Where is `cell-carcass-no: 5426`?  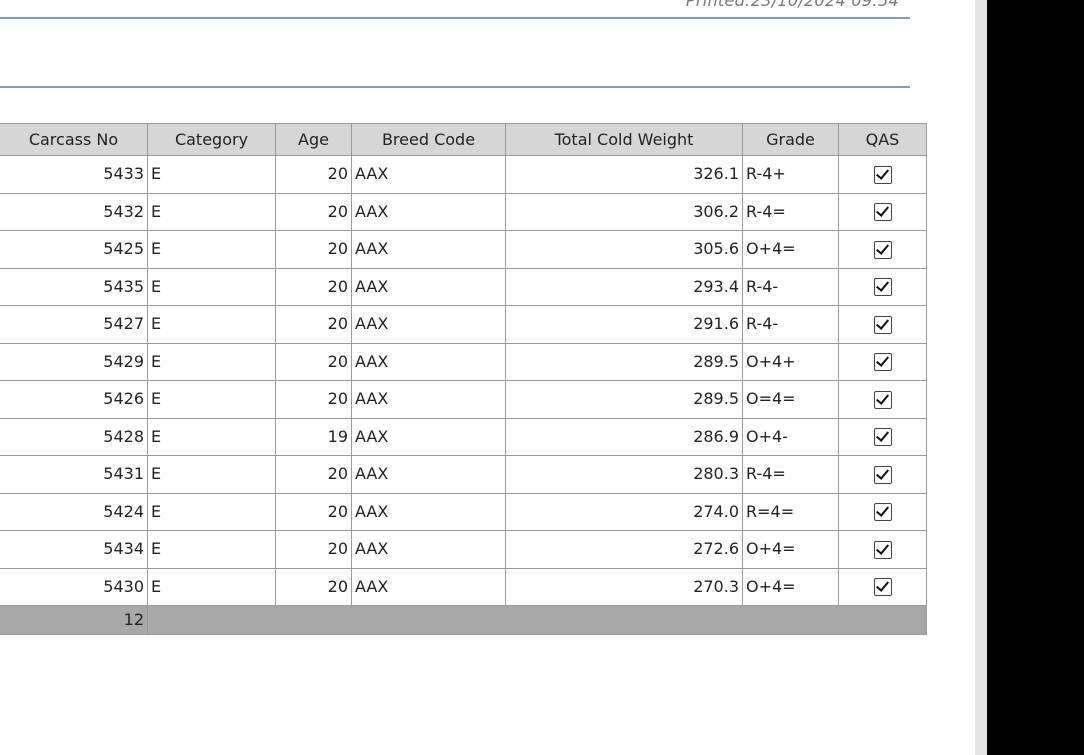
cell-carcass-no: 5426 is located at coordinates (74, 399).